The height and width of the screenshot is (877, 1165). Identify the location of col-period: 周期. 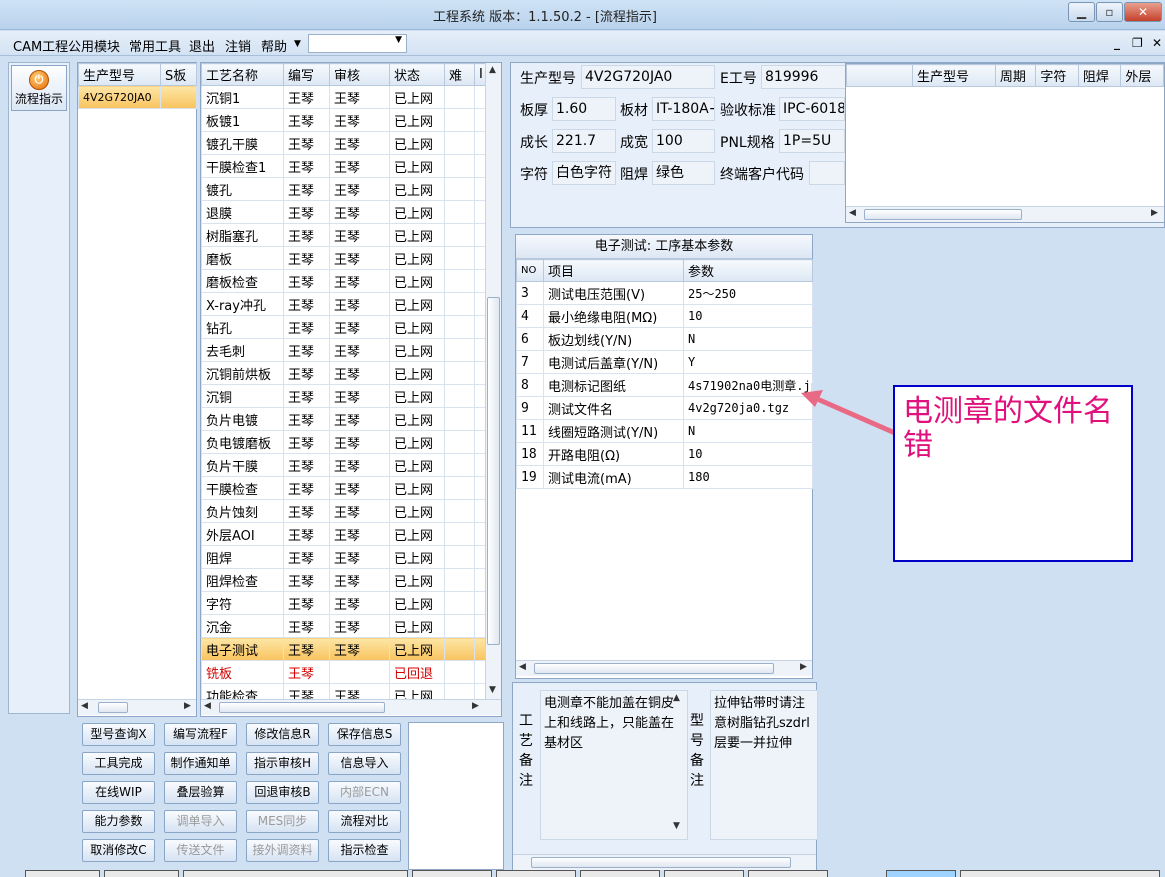
(1015, 75).